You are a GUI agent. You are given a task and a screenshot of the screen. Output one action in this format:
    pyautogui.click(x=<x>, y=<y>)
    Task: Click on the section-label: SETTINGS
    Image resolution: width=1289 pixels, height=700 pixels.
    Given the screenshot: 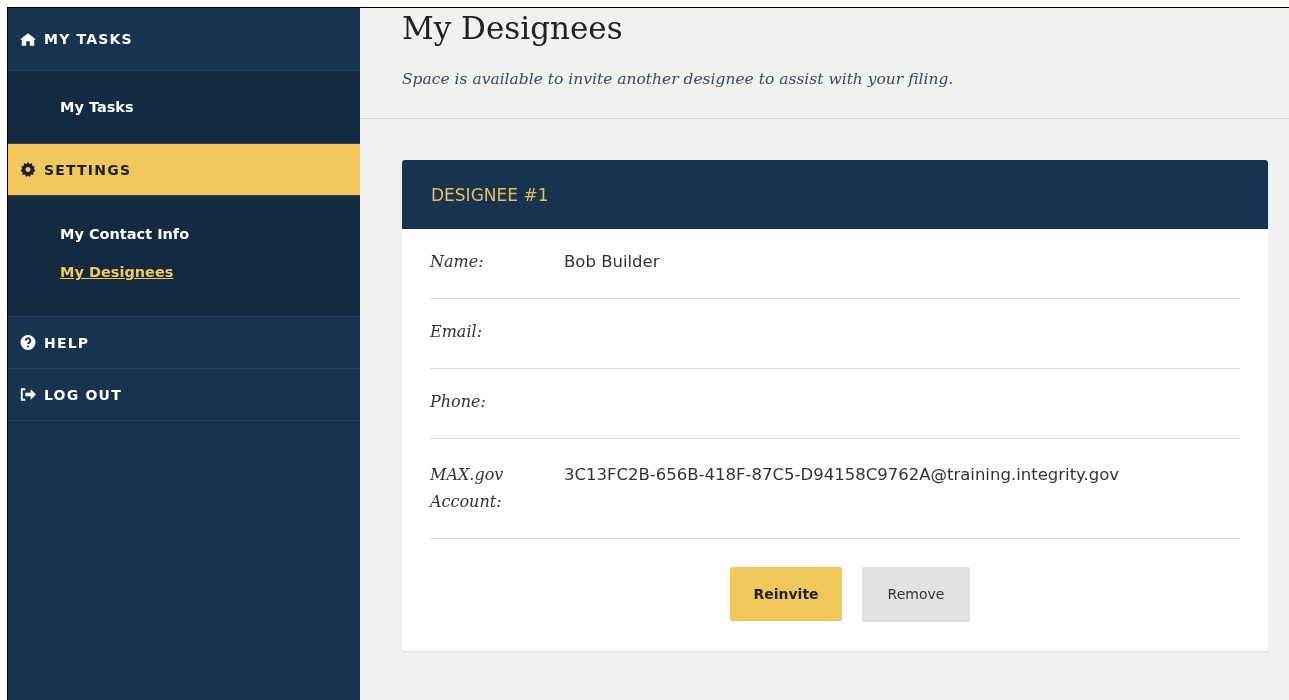 What is the action you would take?
    pyautogui.click(x=88, y=169)
    